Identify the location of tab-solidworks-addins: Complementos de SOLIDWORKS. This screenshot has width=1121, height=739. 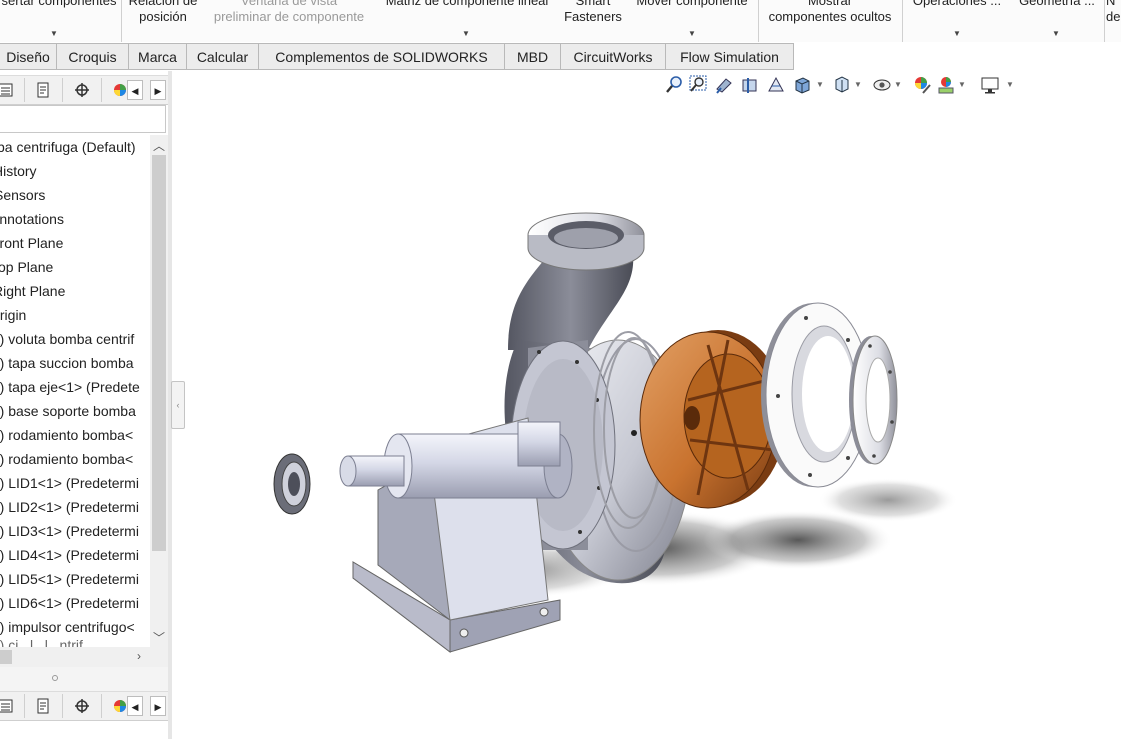
(381, 56).